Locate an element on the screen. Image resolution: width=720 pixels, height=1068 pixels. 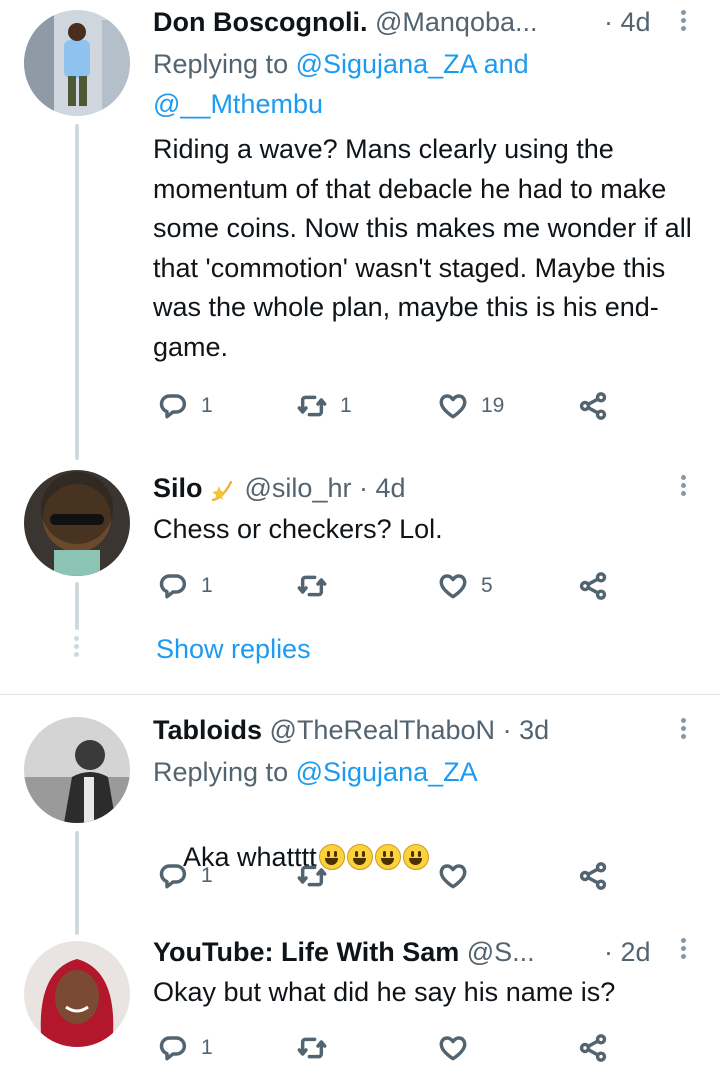
like-button: 5 is located at coordinates (465, 586).